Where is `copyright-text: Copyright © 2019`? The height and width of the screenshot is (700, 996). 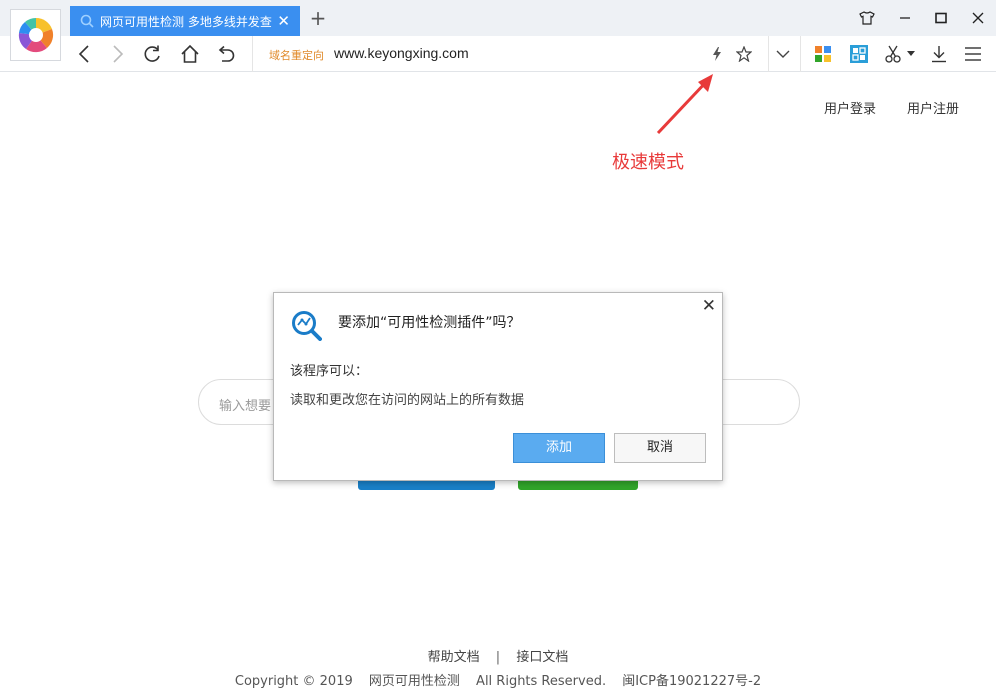 copyright-text: Copyright © 2019 is located at coordinates (293, 681).